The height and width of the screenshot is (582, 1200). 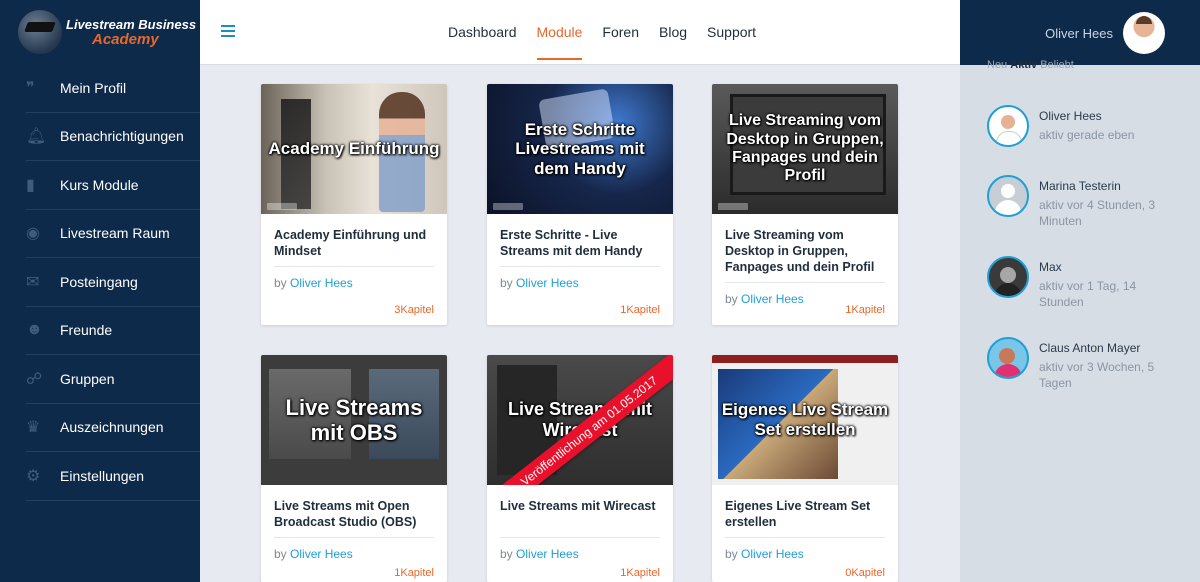 I want to click on top-nav-foren: Foren, so click(x=620, y=32).